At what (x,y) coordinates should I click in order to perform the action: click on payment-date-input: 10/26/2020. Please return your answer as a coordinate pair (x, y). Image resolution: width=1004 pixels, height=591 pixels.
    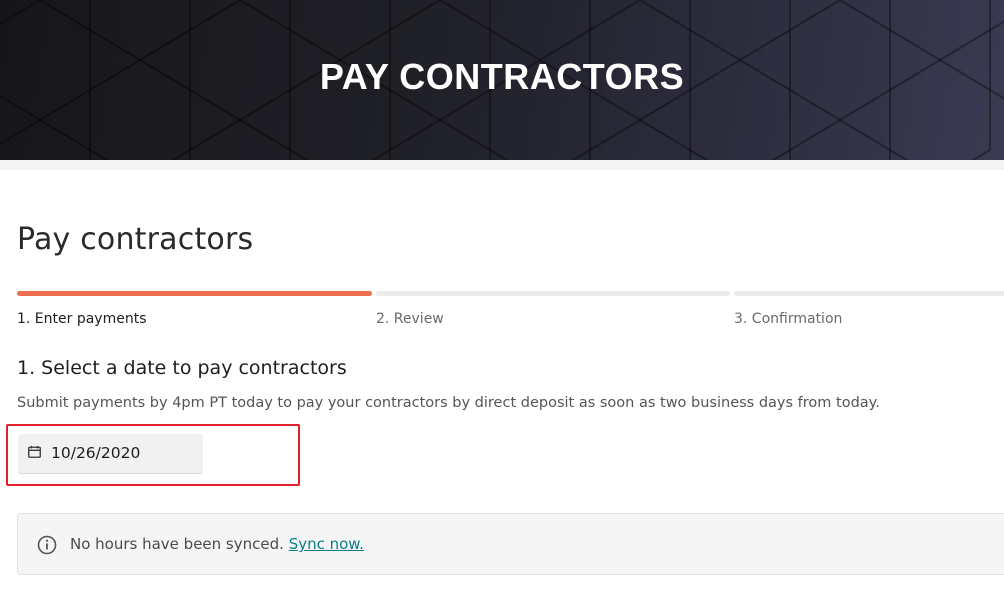
    Looking at the image, I should click on (110, 454).